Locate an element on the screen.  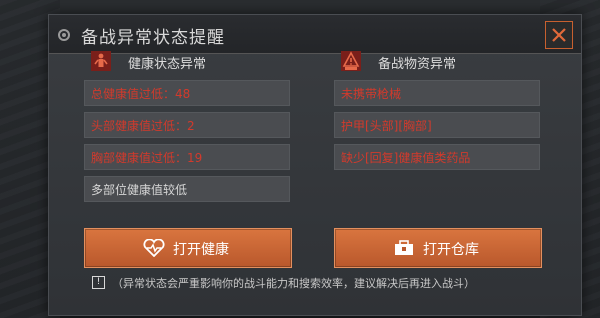
health-item-multiple: 多部位健康值较低 is located at coordinates (187, 189).